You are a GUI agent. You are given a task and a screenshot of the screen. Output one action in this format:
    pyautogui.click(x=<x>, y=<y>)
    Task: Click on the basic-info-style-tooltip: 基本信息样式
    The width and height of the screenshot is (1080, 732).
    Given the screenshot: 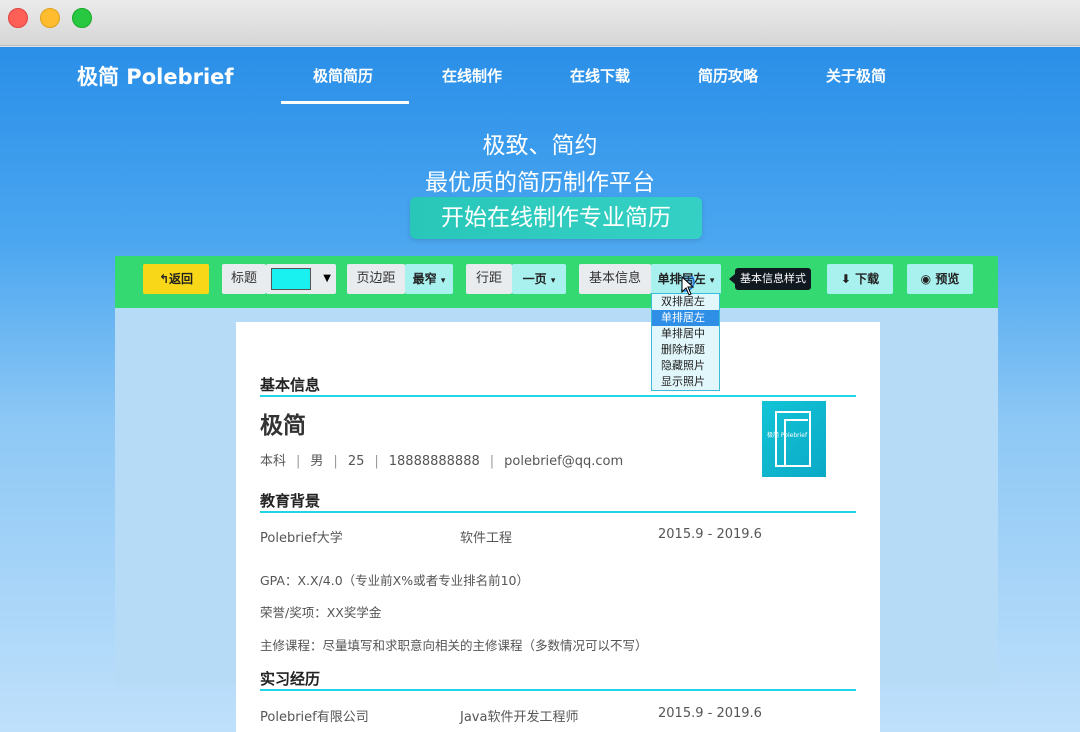 What is the action you would take?
    pyautogui.click(x=770, y=279)
    